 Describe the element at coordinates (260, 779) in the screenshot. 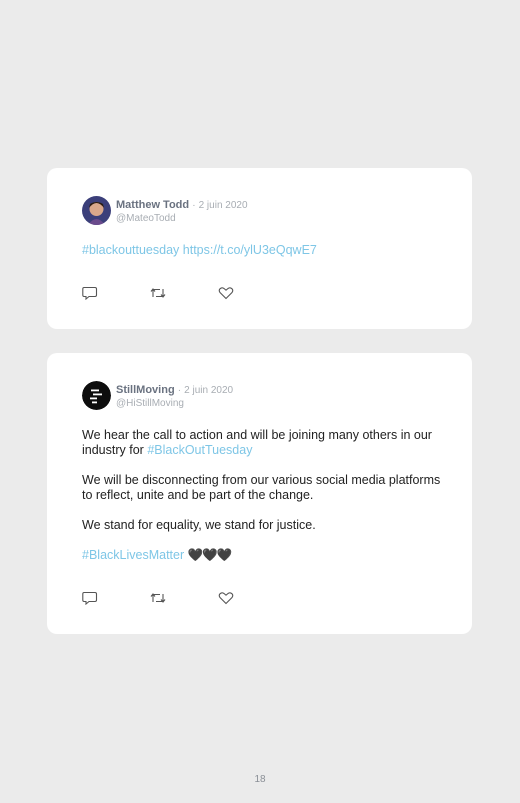

I see `page-number: 18` at that location.